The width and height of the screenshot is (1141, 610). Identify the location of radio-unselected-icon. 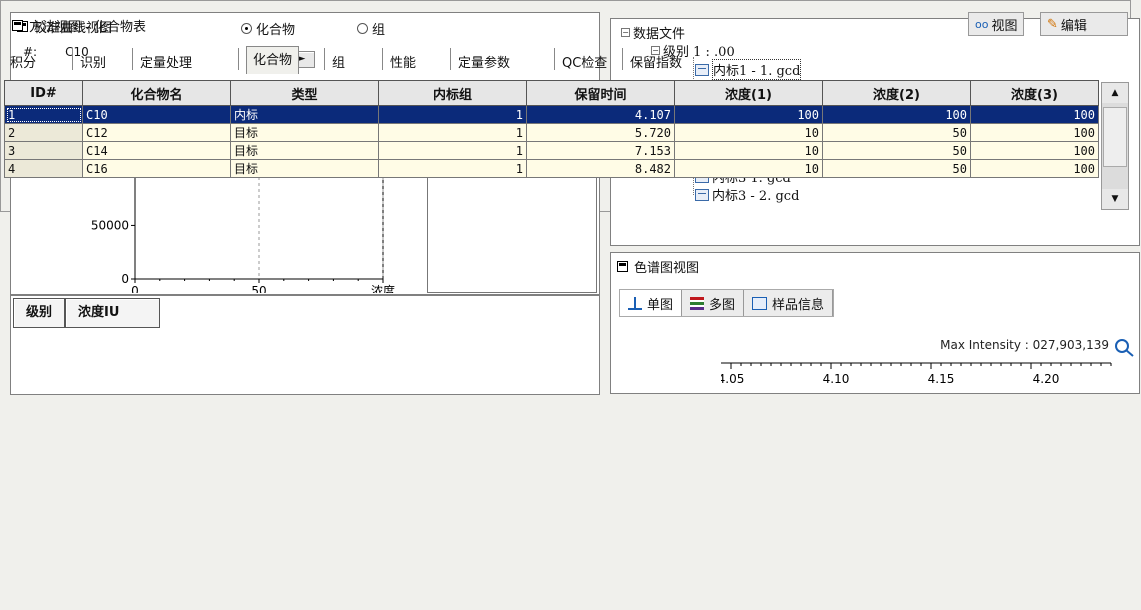
(362, 28).